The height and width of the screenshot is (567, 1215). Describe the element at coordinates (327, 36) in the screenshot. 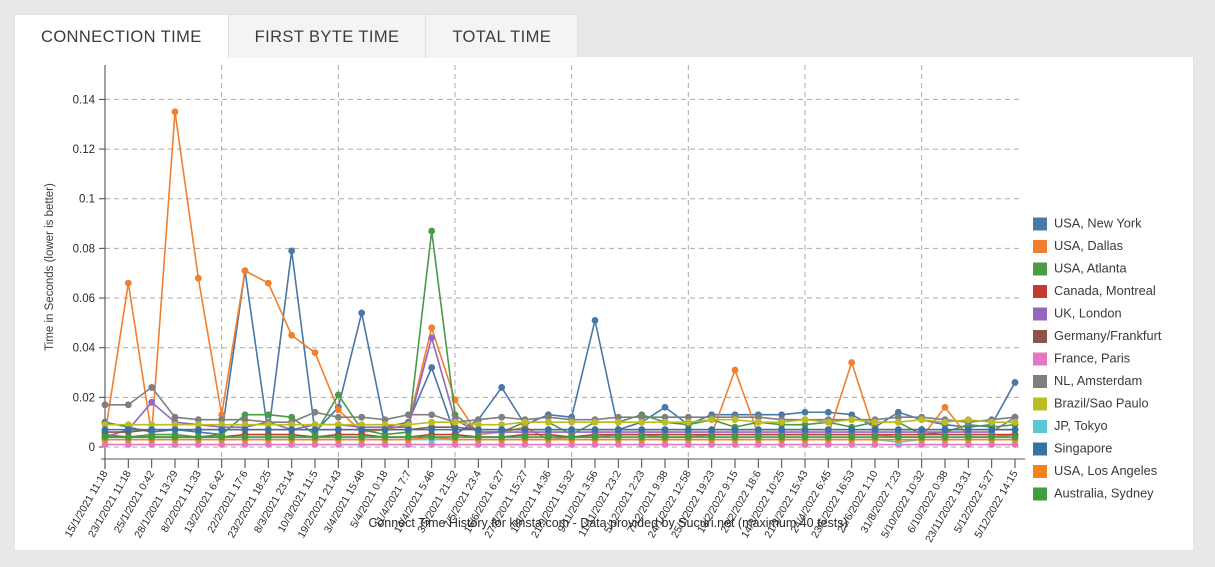

I see `tab-first-byte-time: FIRST BYTE TIME` at that location.